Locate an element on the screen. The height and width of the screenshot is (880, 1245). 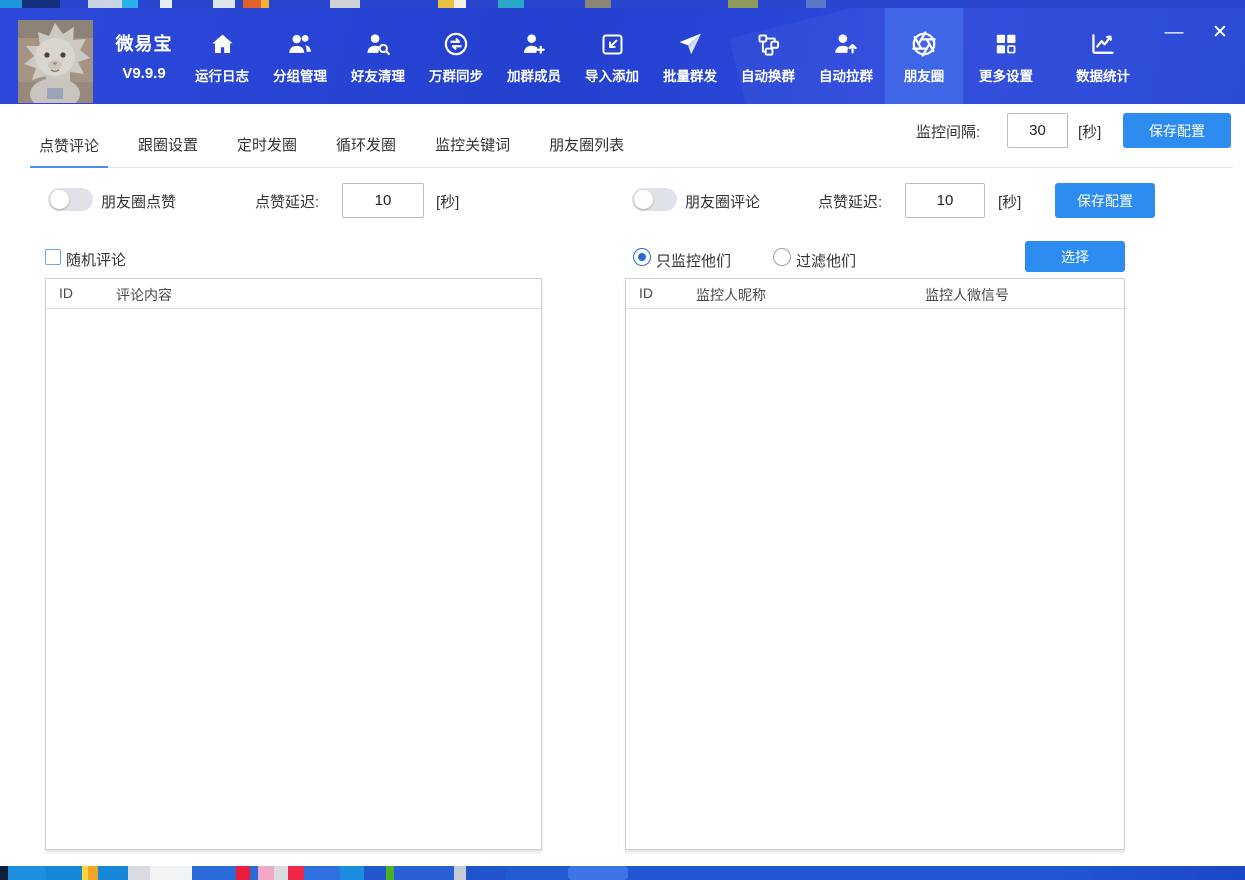
user-search-icon is located at coordinates (378, 44).